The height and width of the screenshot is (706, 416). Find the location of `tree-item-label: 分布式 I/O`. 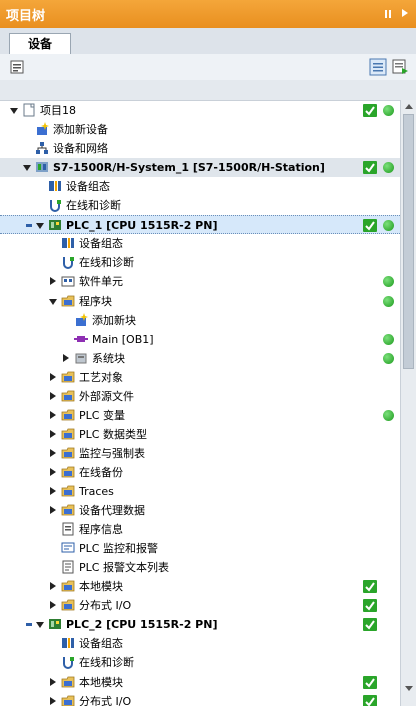

tree-item-label: 分布式 I/O is located at coordinates (105, 700).